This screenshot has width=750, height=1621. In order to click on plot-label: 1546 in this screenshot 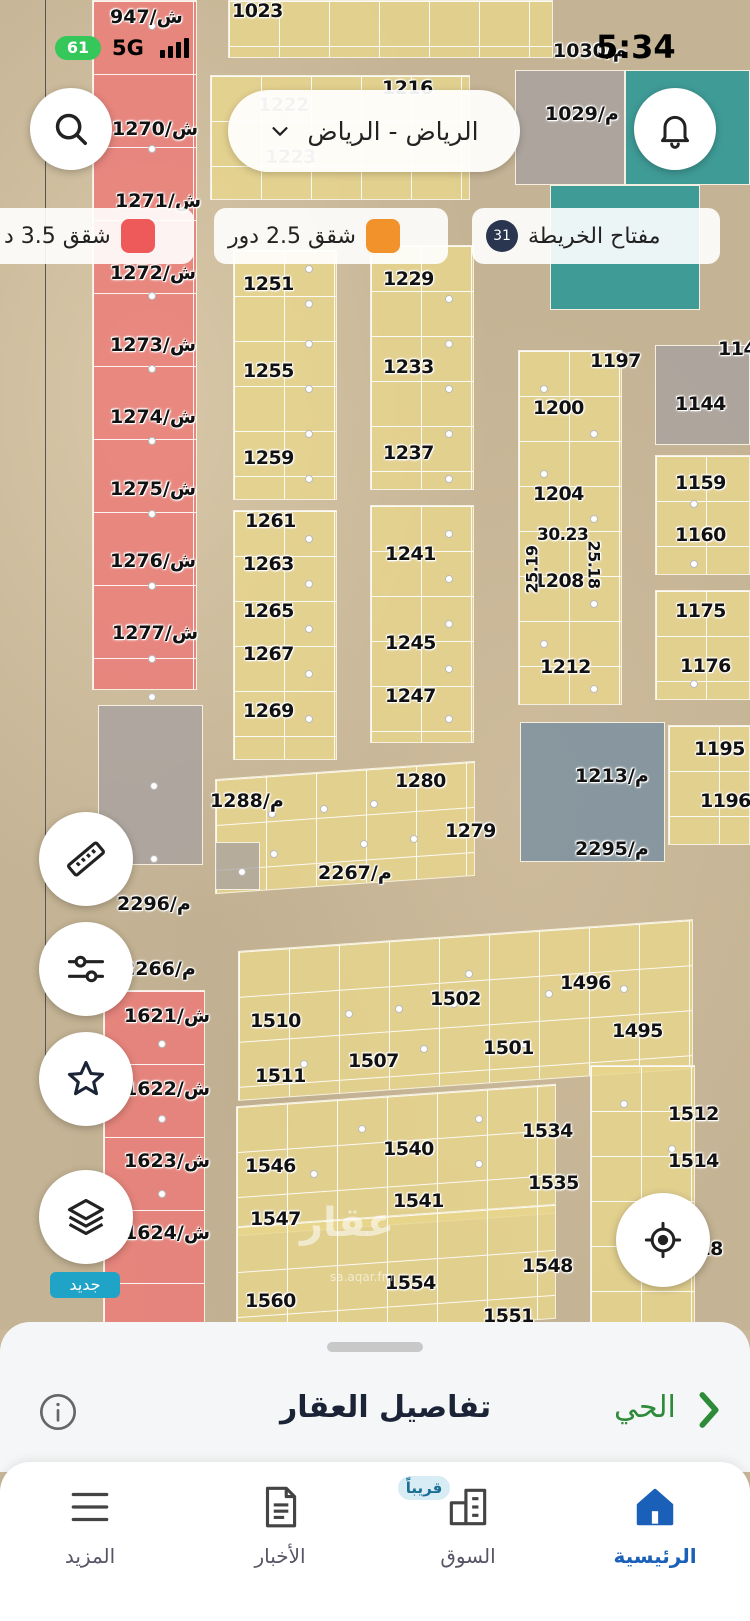, I will do `click(270, 1166)`.